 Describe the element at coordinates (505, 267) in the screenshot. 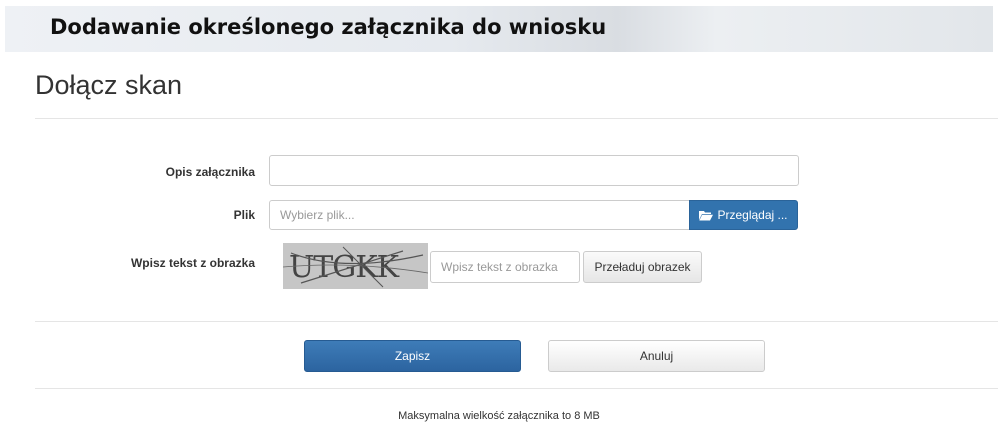

I see `captcha-input` at that location.